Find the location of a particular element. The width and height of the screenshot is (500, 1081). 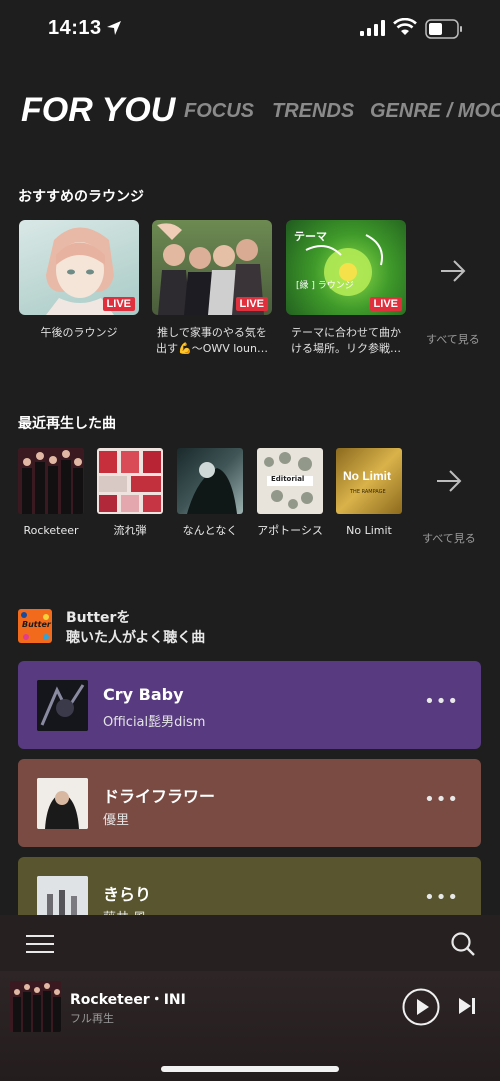

lounge-thumbnail: テーマ [縁 ] ラウンジ LIVE is located at coordinates (346, 267).